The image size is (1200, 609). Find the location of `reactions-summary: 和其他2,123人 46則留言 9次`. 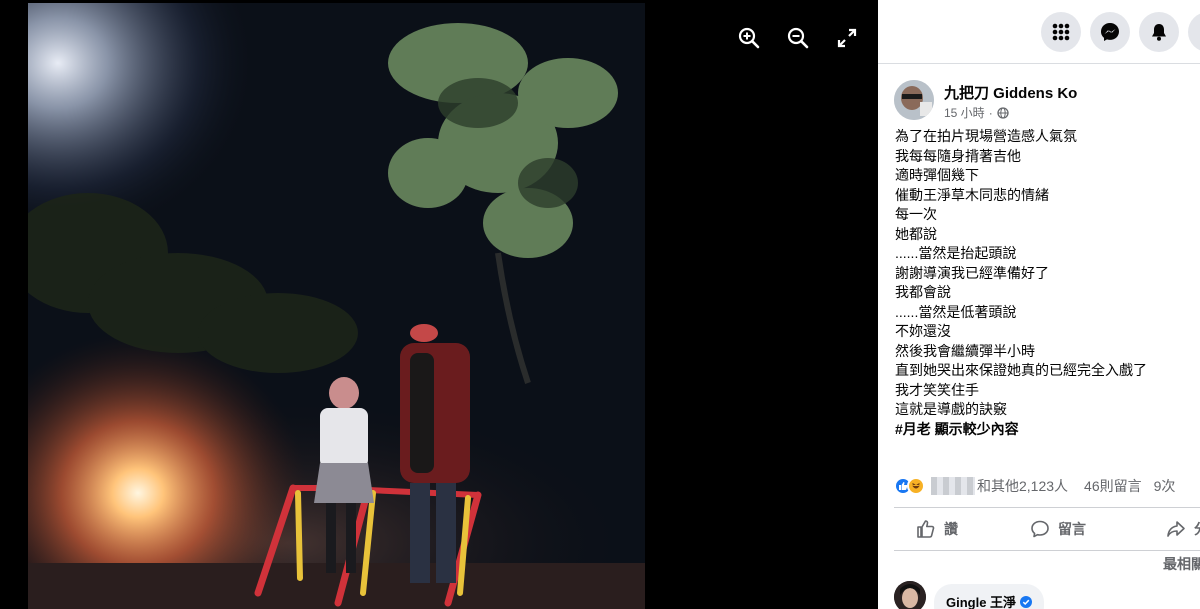

reactions-summary: 和其他2,123人 46則留言 9次 is located at coordinates (1047, 486).